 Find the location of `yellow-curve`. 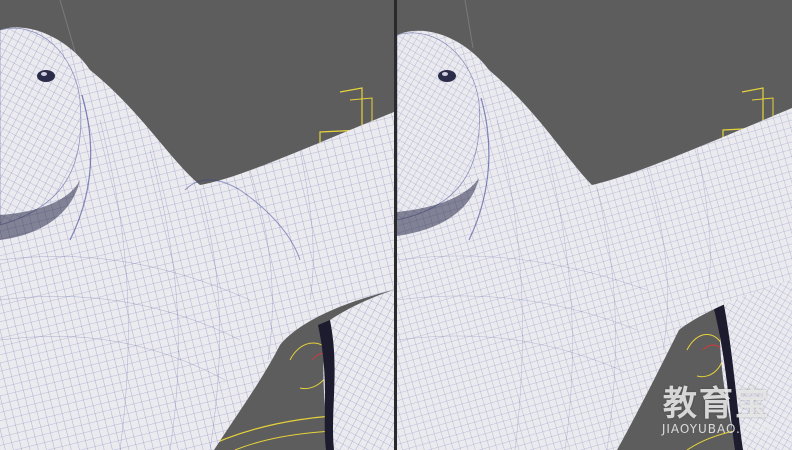

yellow-curve is located at coordinates (705, 356).